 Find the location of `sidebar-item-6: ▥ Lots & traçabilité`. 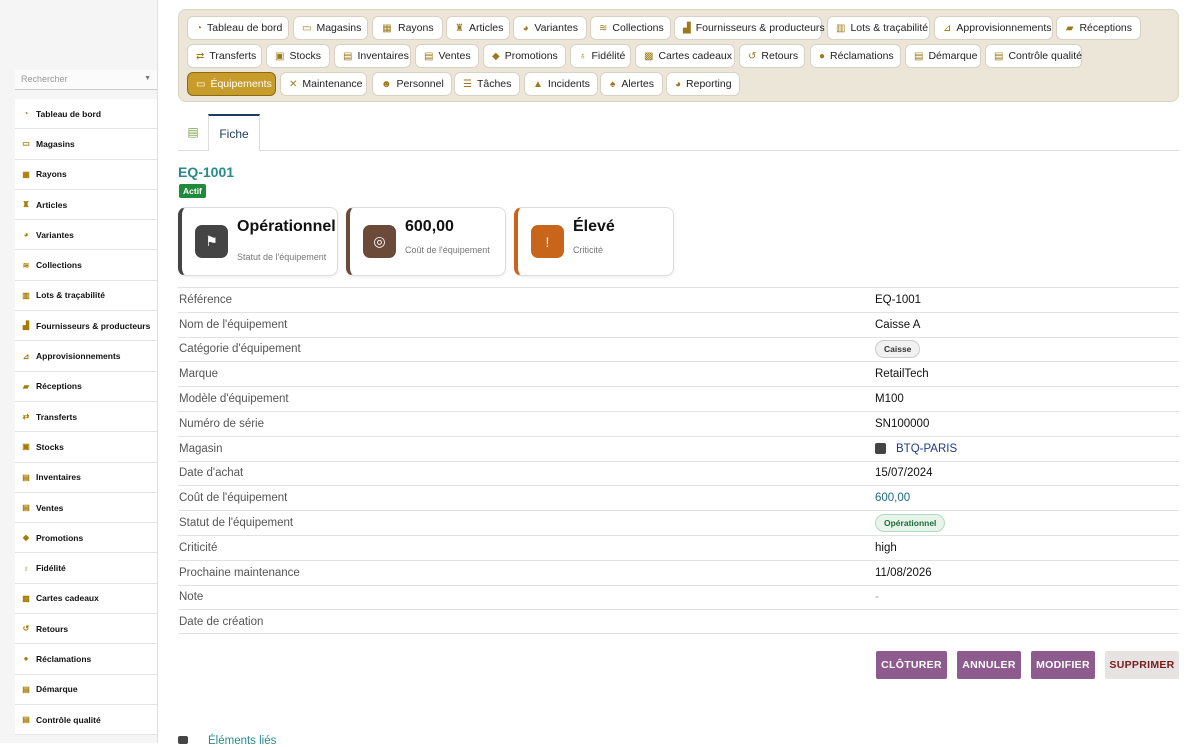

sidebar-item-6: ▥ Lots & traçabilité is located at coordinates (86, 296).